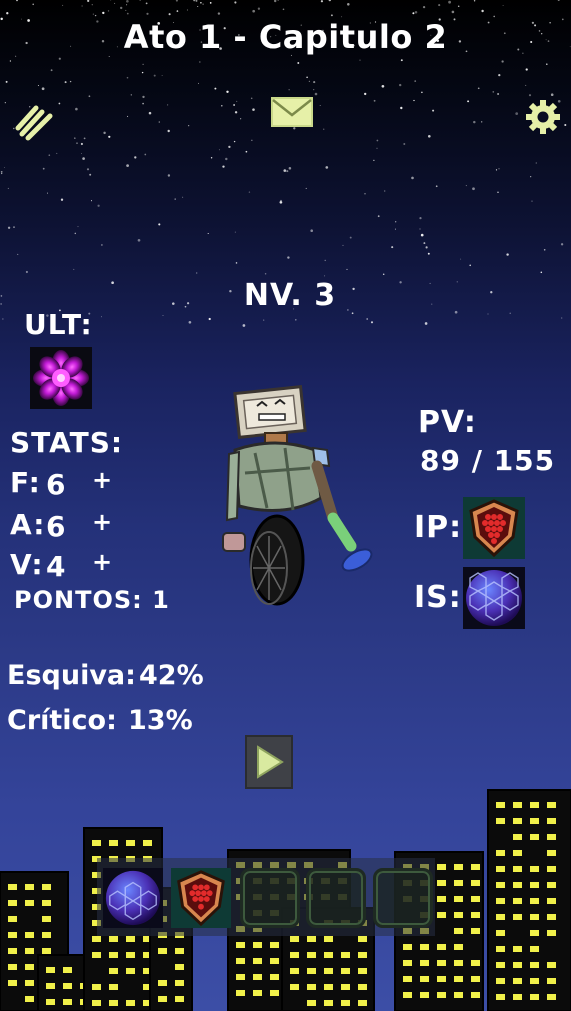  What do you see at coordinates (438, 597) in the screenshot?
I see `is-label: IS:` at bounding box center [438, 597].